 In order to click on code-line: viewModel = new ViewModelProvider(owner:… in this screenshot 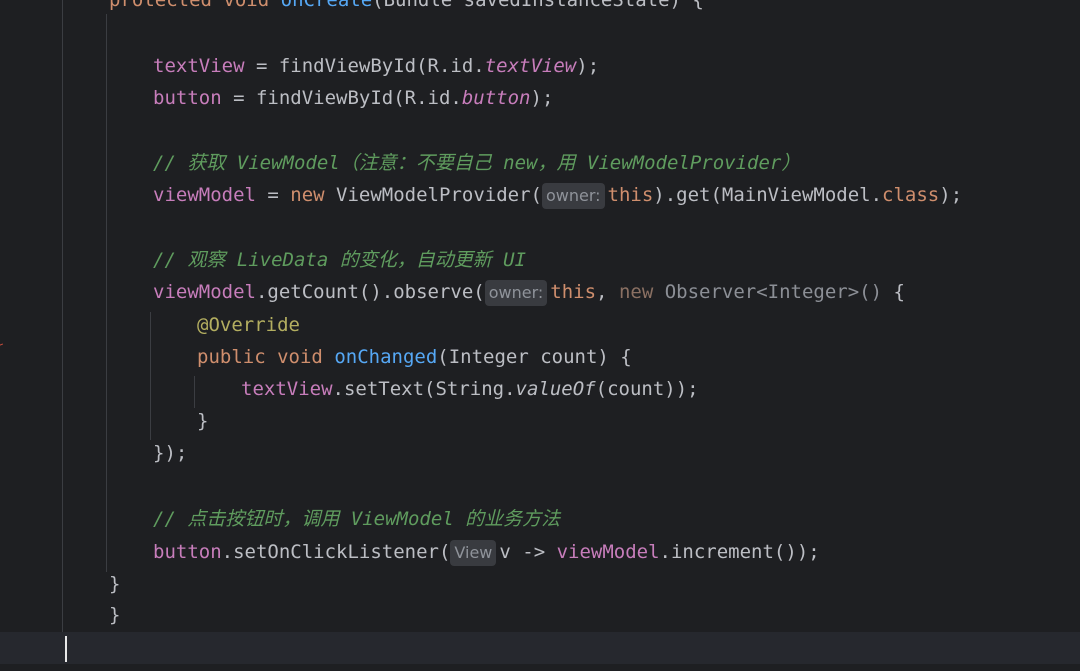, I will do `click(481, 195)`.